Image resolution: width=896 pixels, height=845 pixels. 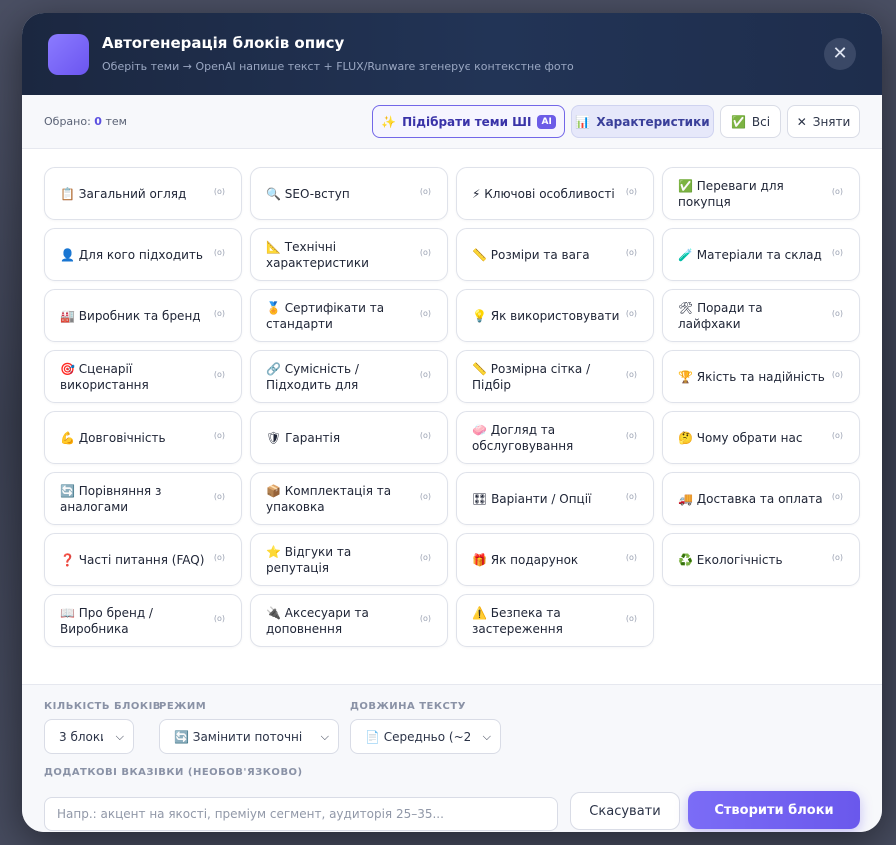 I want to click on topic-card-content: 🏭 Виробник та бренд, so click(x=130, y=316).